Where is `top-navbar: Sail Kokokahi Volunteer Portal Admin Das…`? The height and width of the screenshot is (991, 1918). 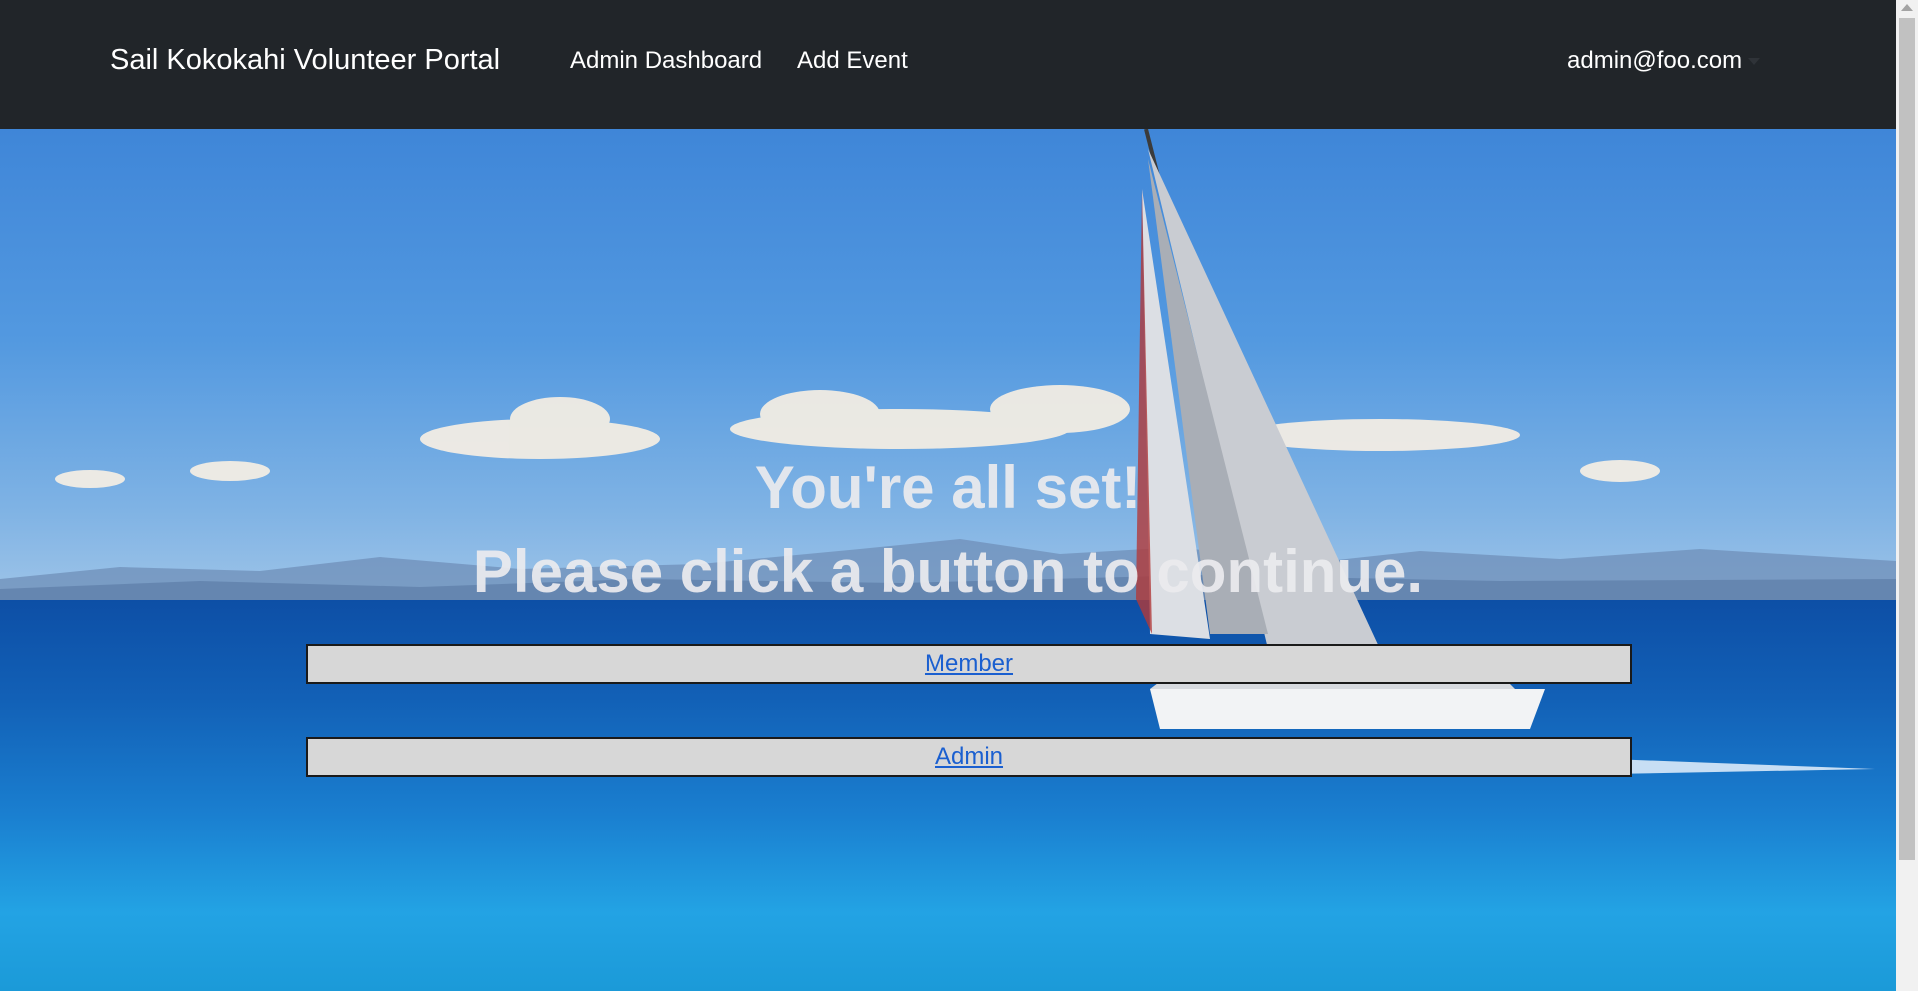
top-navbar: Sail Kokokahi Volunteer Portal Admin Das… is located at coordinates (948, 64).